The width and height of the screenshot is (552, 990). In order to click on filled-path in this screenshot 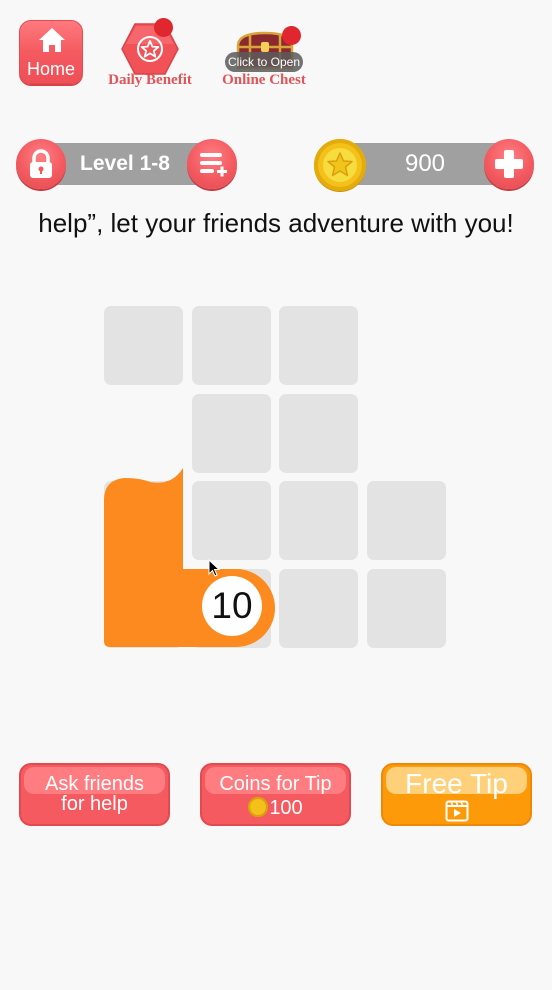, I will do `click(189, 557)`.